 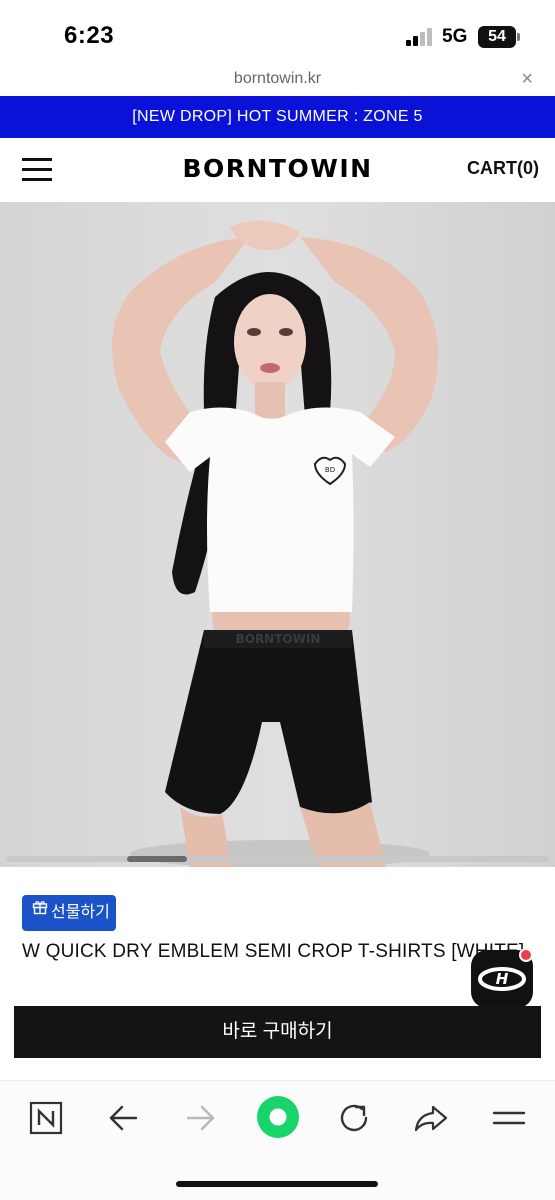 I want to click on gift-label: 선물하기, so click(x=80, y=912).